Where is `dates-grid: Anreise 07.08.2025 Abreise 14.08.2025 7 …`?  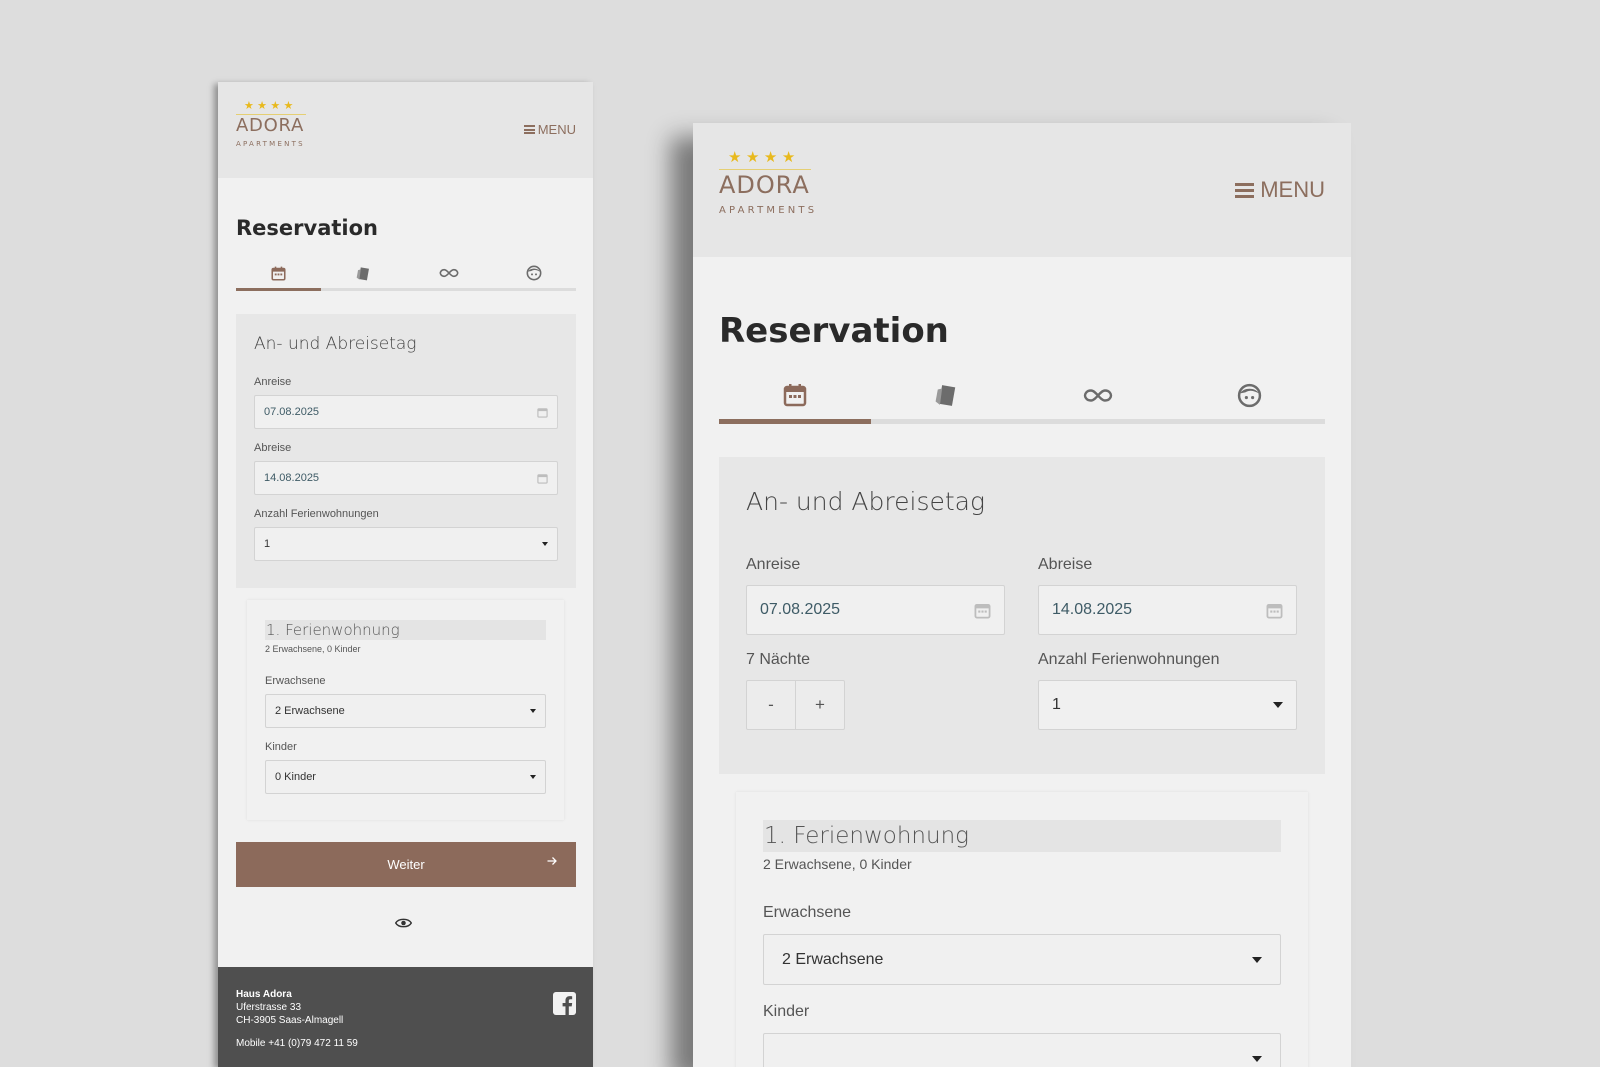
dates-grid: Anreise 07.08.2025 Abreise 14.08.2025 7 … is located at coordinates (1022, 651).